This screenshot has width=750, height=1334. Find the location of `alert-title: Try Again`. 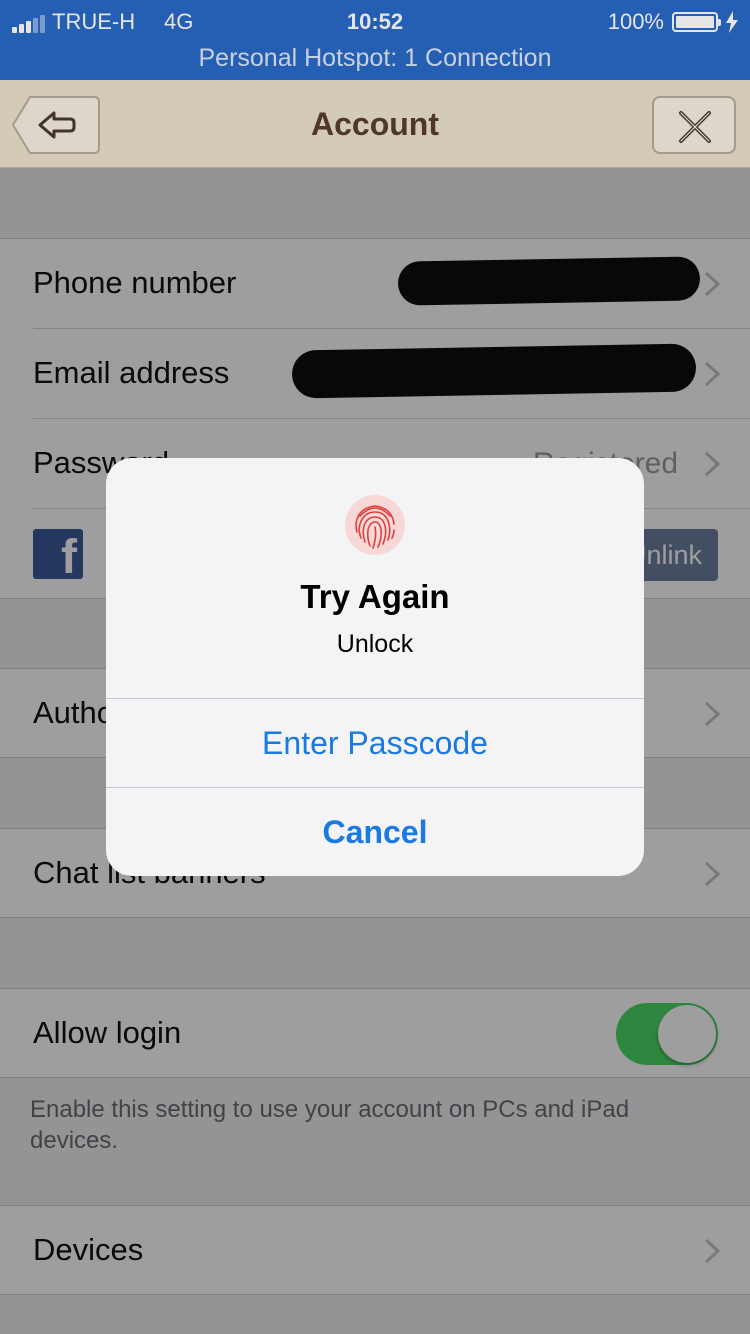

alert-title: Try Again is located at coordinates (375, 596).